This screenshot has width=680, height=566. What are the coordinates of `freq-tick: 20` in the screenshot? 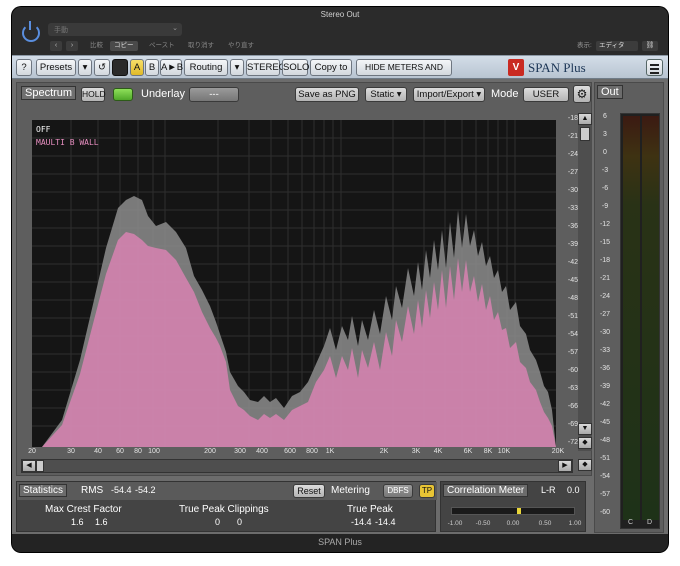 It's located at (32, 451).